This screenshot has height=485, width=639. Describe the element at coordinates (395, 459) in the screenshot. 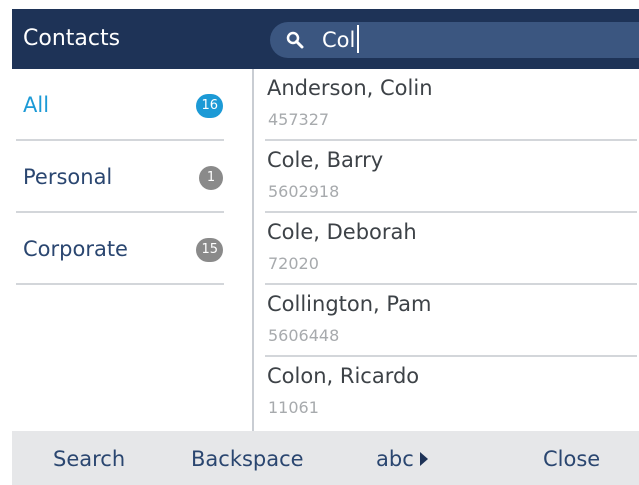

I see `abc-label: abc` at that location.